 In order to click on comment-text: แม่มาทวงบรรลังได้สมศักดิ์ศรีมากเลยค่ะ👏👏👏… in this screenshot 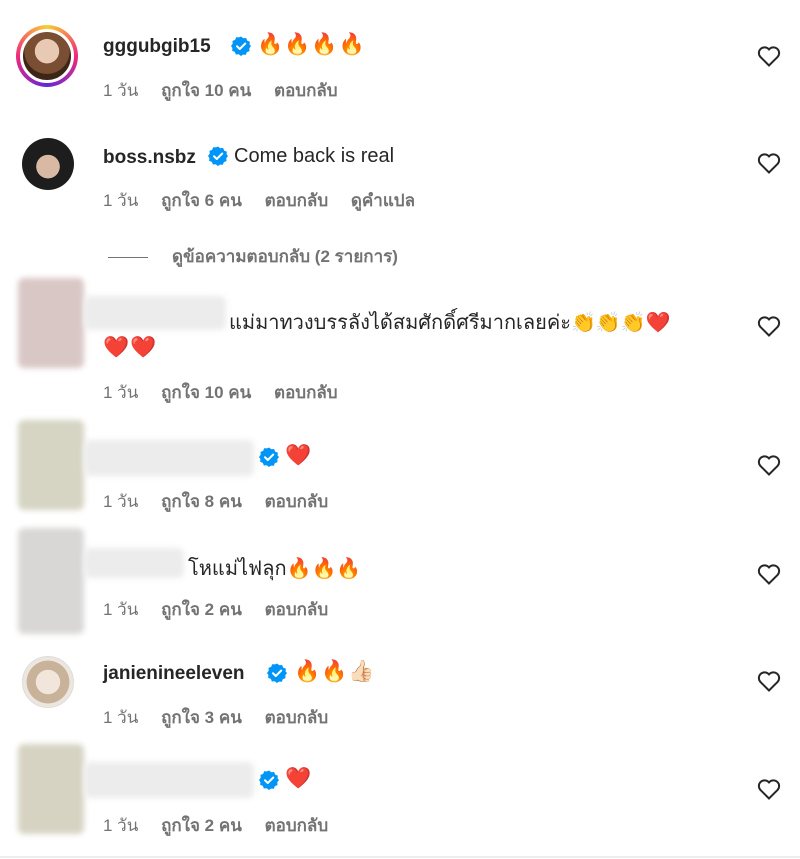, I will do `click(450, 323)`.